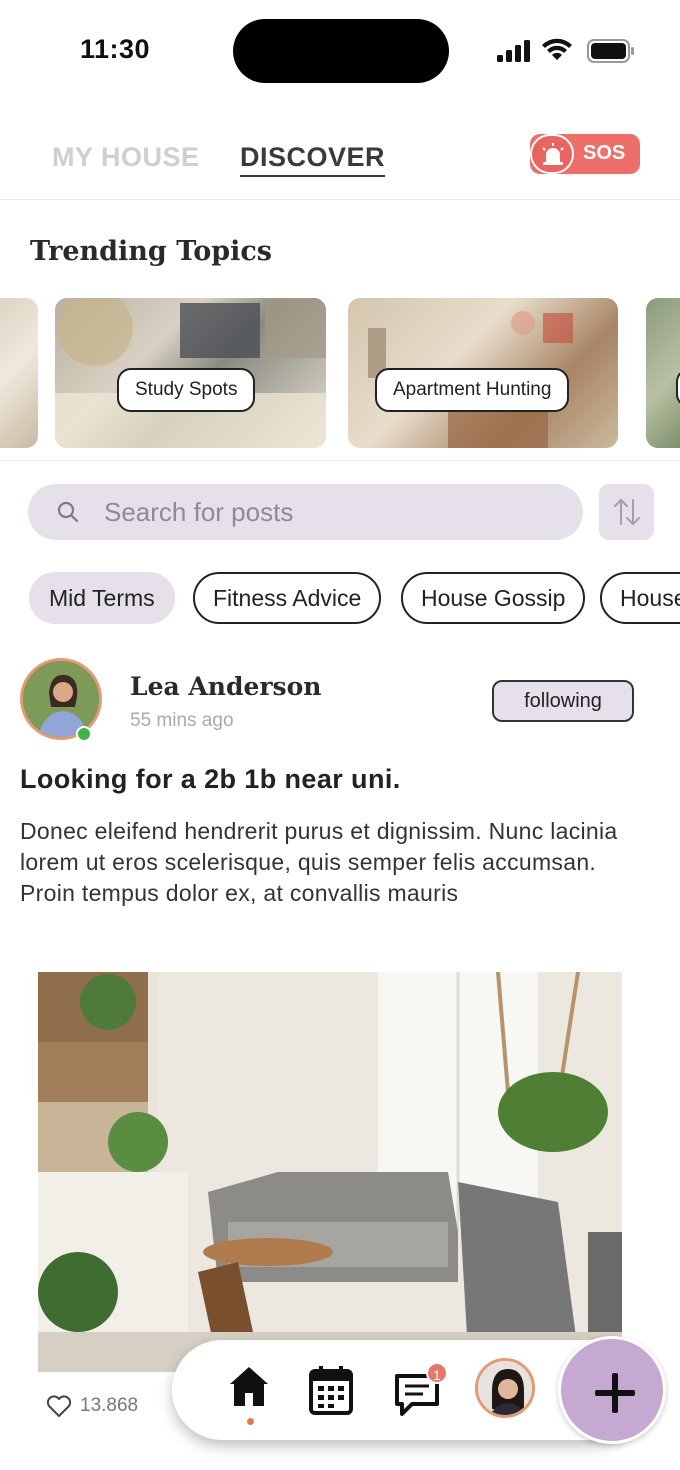 The width and height of the screenshot is (680, 1470). What do you see at coordinates (340, 460) in the screenshot?
I see `section-divider` at bounding box center [340, 460].